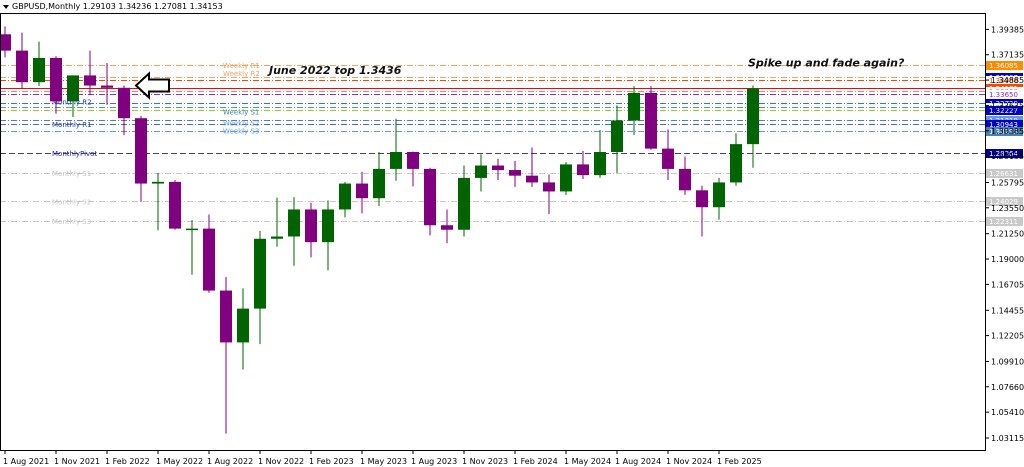 The width and height of the screenshot is (1024, 467). Describe the element at coordinates (1007, 412) in the screenshot. I see `y-tick-label: 1.05410` at that location.